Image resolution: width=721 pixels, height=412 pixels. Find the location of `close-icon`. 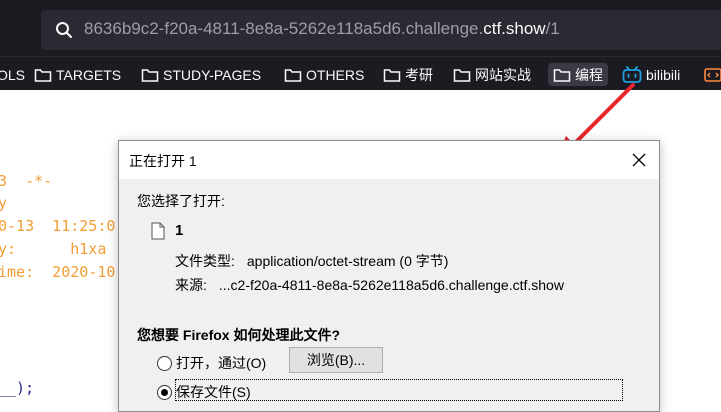

close-icon is located at coordinates (639, 160).